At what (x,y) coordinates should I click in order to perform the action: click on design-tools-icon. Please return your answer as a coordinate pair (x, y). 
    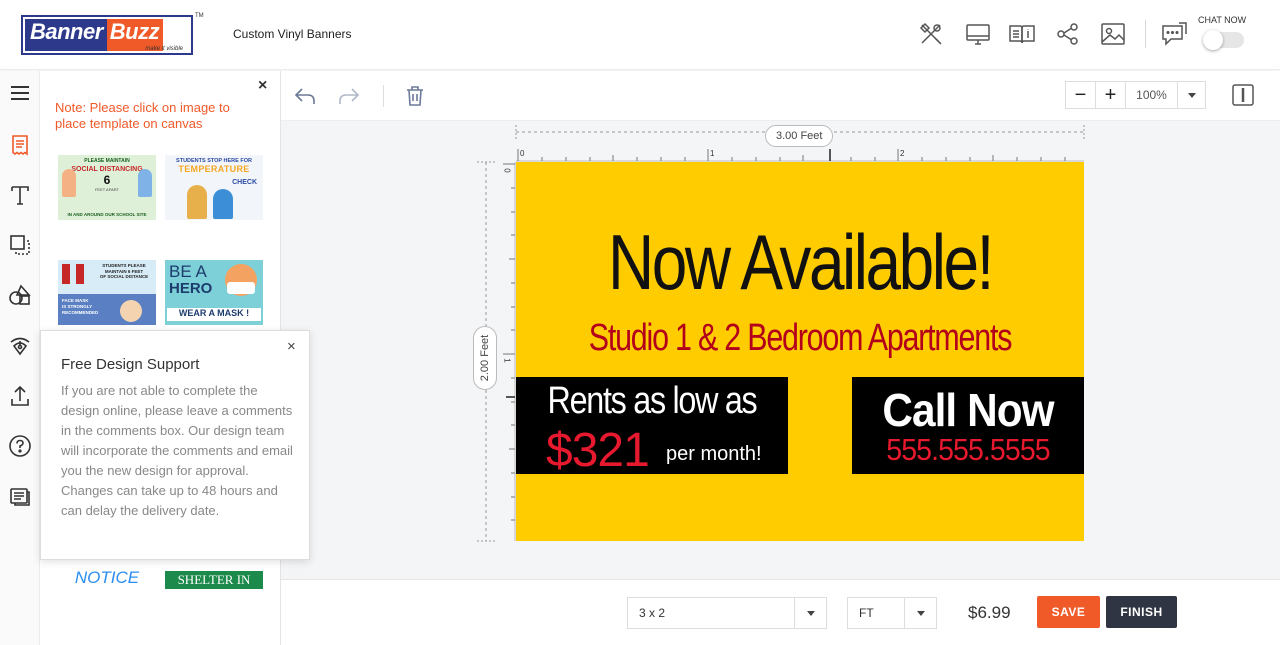
    Looking at the image, I should click on (931, 34).